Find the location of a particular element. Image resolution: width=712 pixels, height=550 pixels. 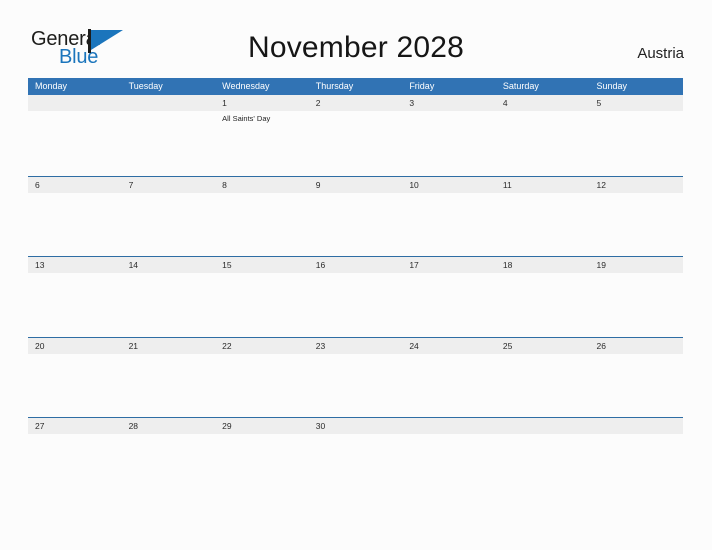

calendar-week-row: 27 28 29 30 is located at coordinates (355, 457).